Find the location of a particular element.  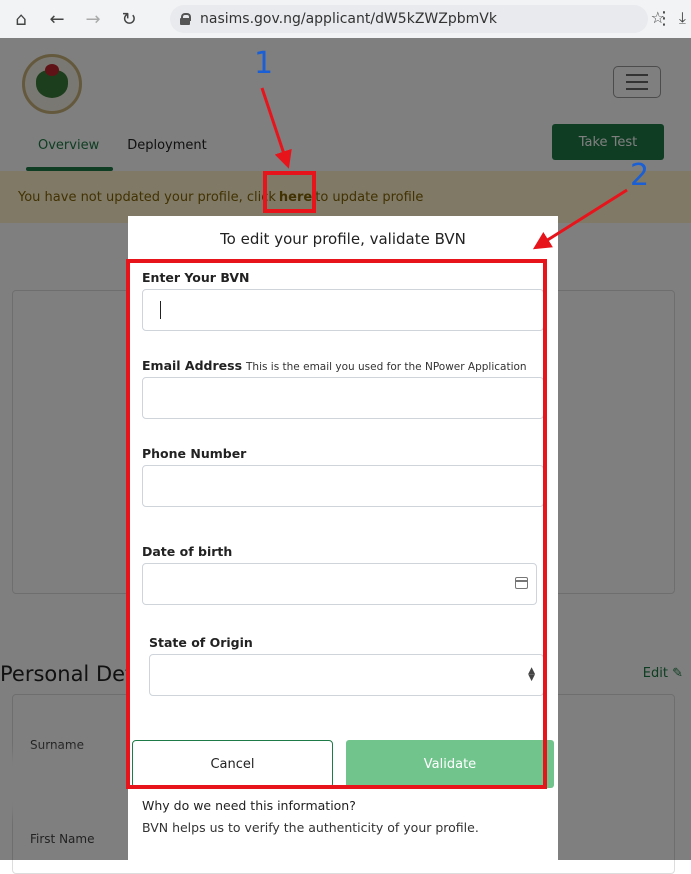

lock-icon is located at coordinates (185, 19).